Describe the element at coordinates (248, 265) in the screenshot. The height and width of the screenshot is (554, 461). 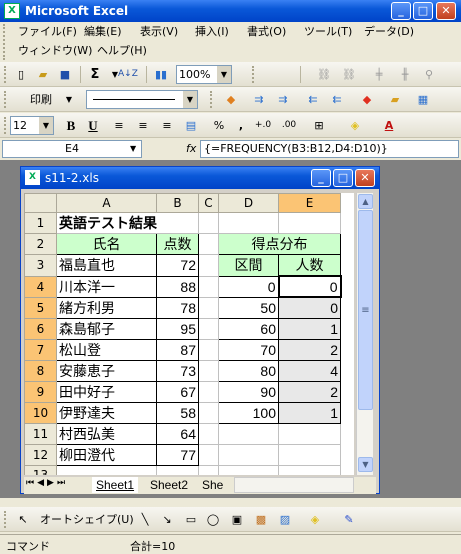
I see `interval-header: 区間` at that location.